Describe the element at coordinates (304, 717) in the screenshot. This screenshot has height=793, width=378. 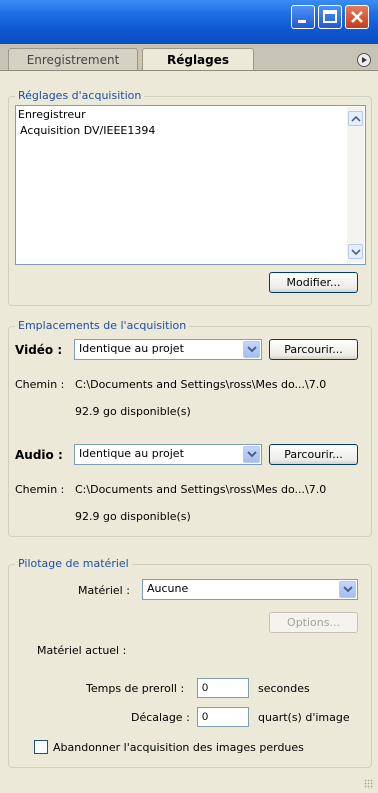
I see `offset-unit: quart(s) d'image` at that location.